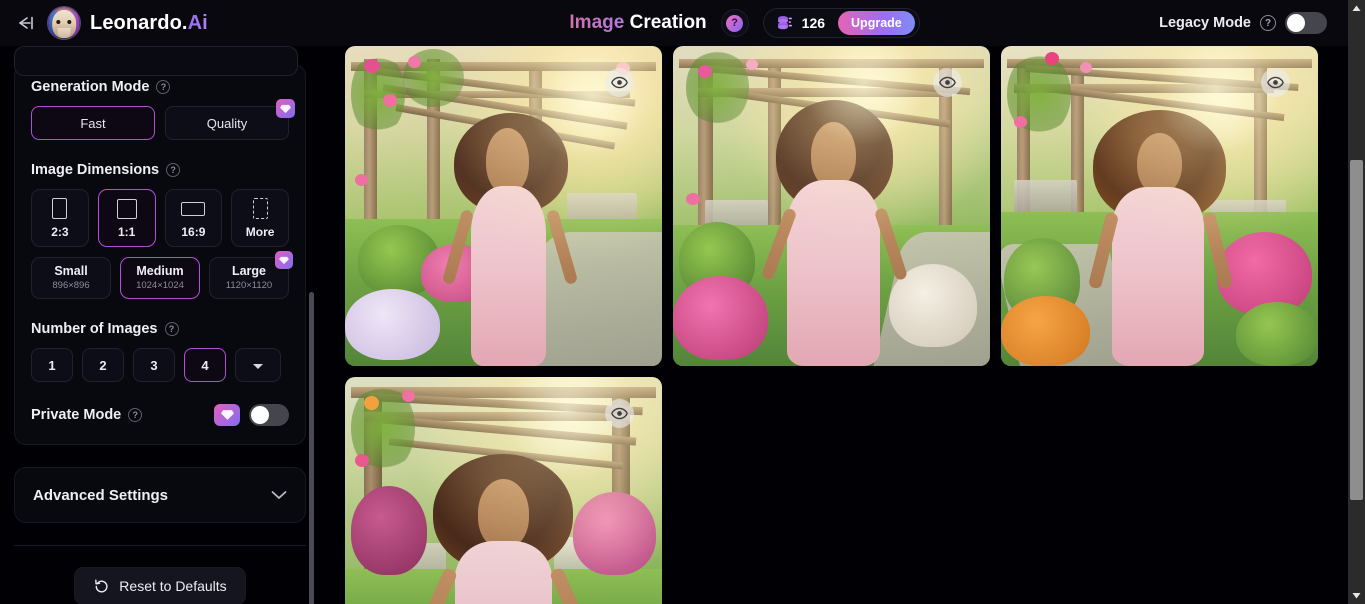 Image resolution: width=1365 pixels, height=604 pixels. I want to click on number-of-images-options: 1 2 3 4, so click(160, 365).